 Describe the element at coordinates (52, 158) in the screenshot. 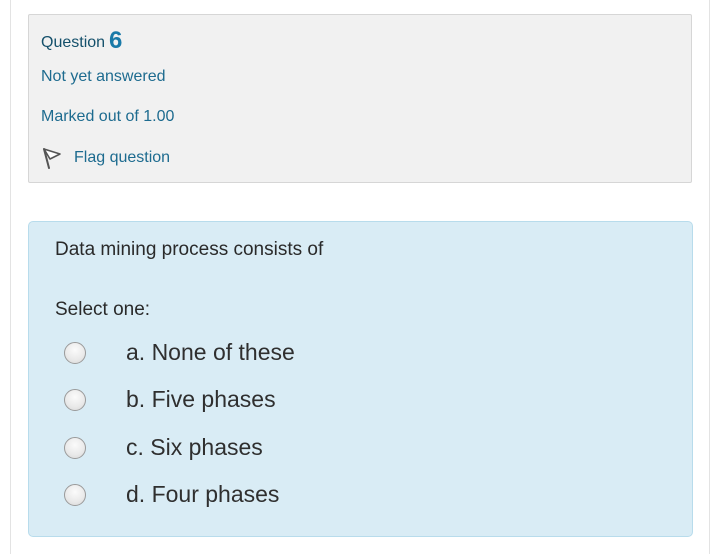

I see `flag-icon` at that location.